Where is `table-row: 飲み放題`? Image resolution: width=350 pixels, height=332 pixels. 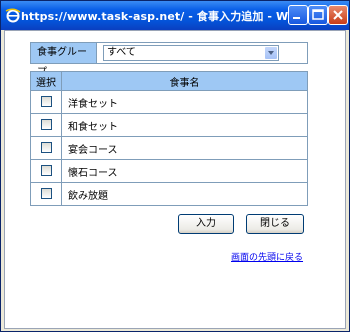 table-row: 飲み放題 is located at coordinates (169, 194).